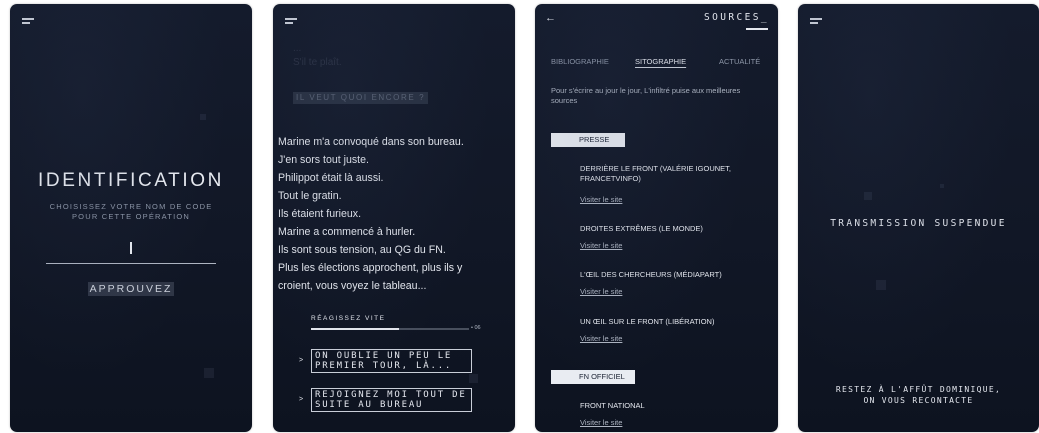  I want to click on code-name-input-cursor, so click(131, 248).